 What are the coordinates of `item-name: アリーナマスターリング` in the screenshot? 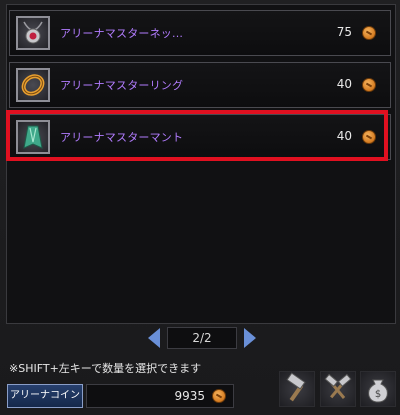 It's located at (122, 85).